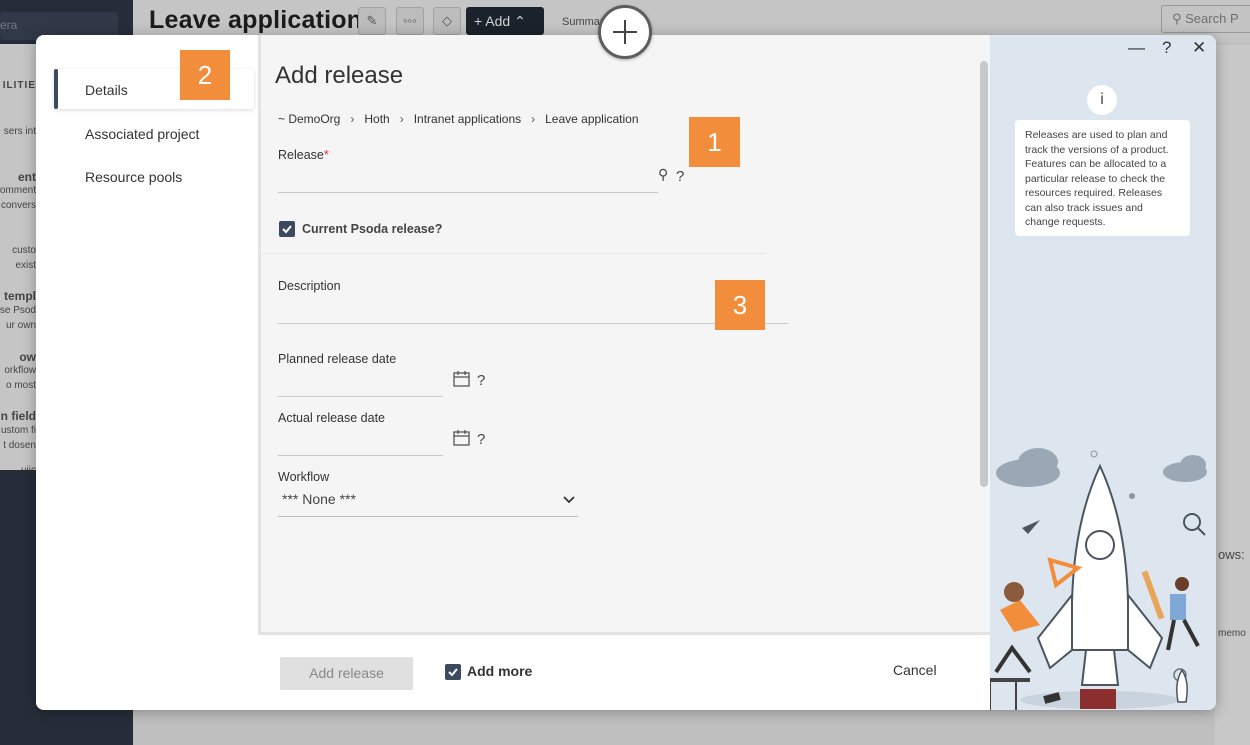 This screenshot has width=1250, height=745. What do you see at coordinates (372, 229) in the screenshot?
I see `current-release-label: Current Psoda release?` at bounding box center [372, 229].